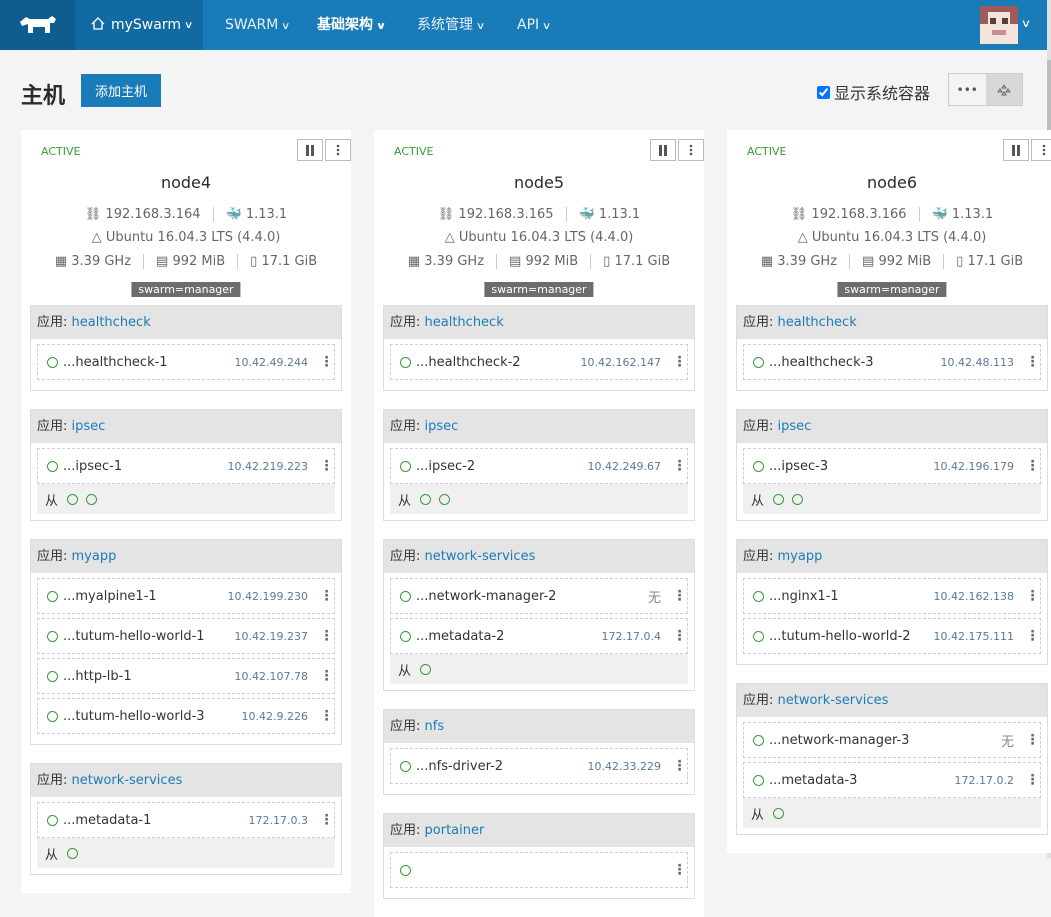 The image size is (1051, 917). What do you see at coordinates (152, 716) in the screenshot?
I see `container-name: ...tutum-hello-world-3` at bounding box center [152, 716].